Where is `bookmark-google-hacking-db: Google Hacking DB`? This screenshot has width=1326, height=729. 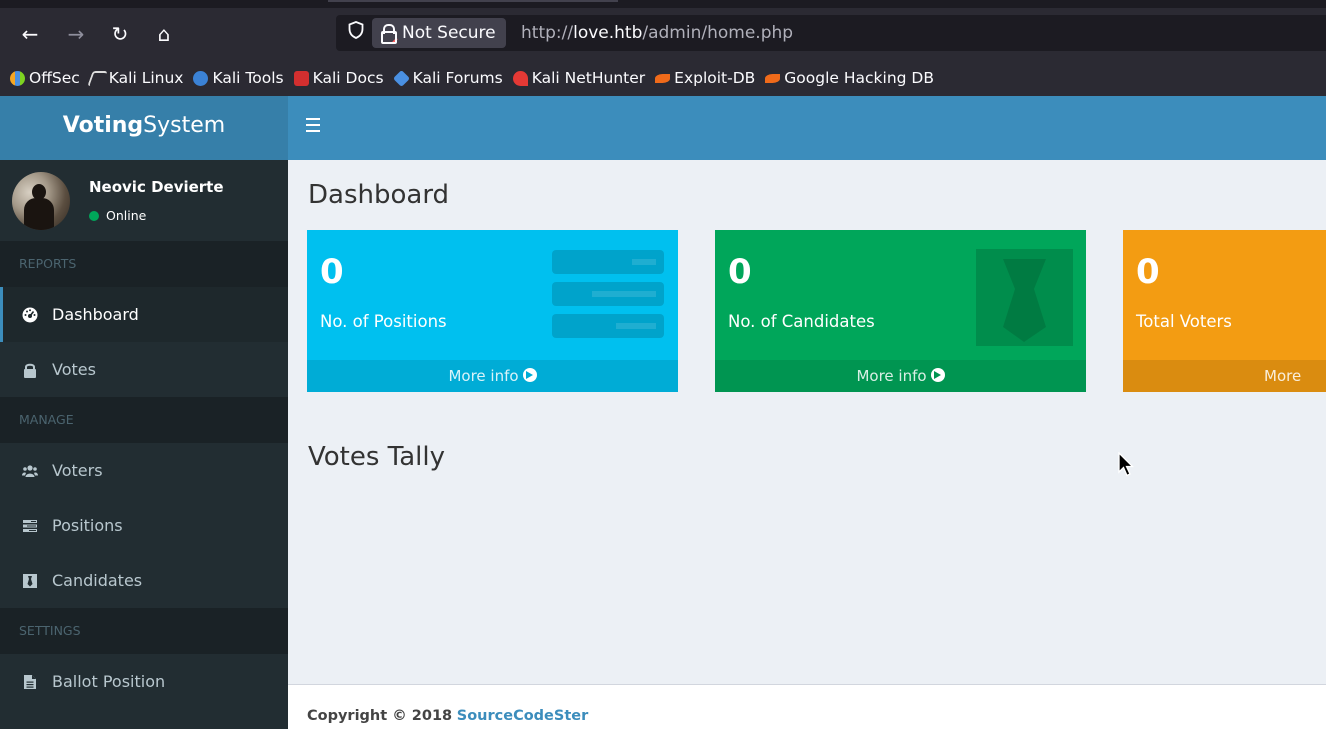
bookmark-google-hacking-db: Google Hacking DB is located at coordinates (849, 78).